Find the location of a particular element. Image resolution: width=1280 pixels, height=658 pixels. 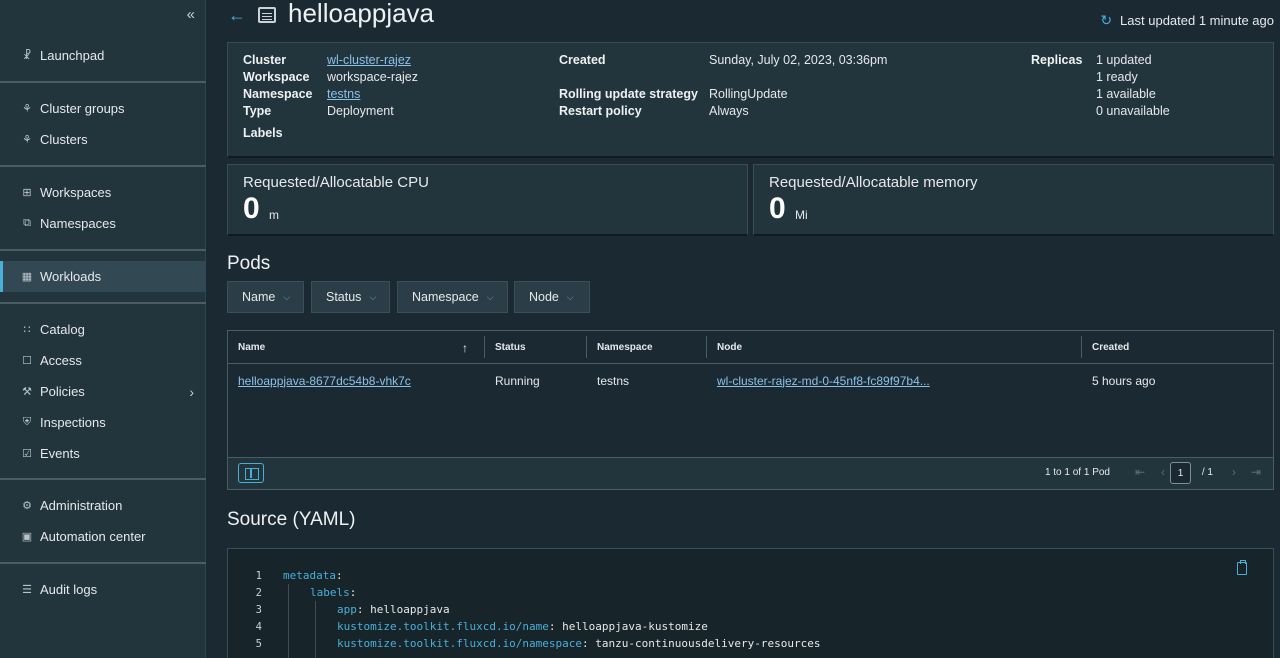

cpu-unit: m is located at coordinates (274, 215).